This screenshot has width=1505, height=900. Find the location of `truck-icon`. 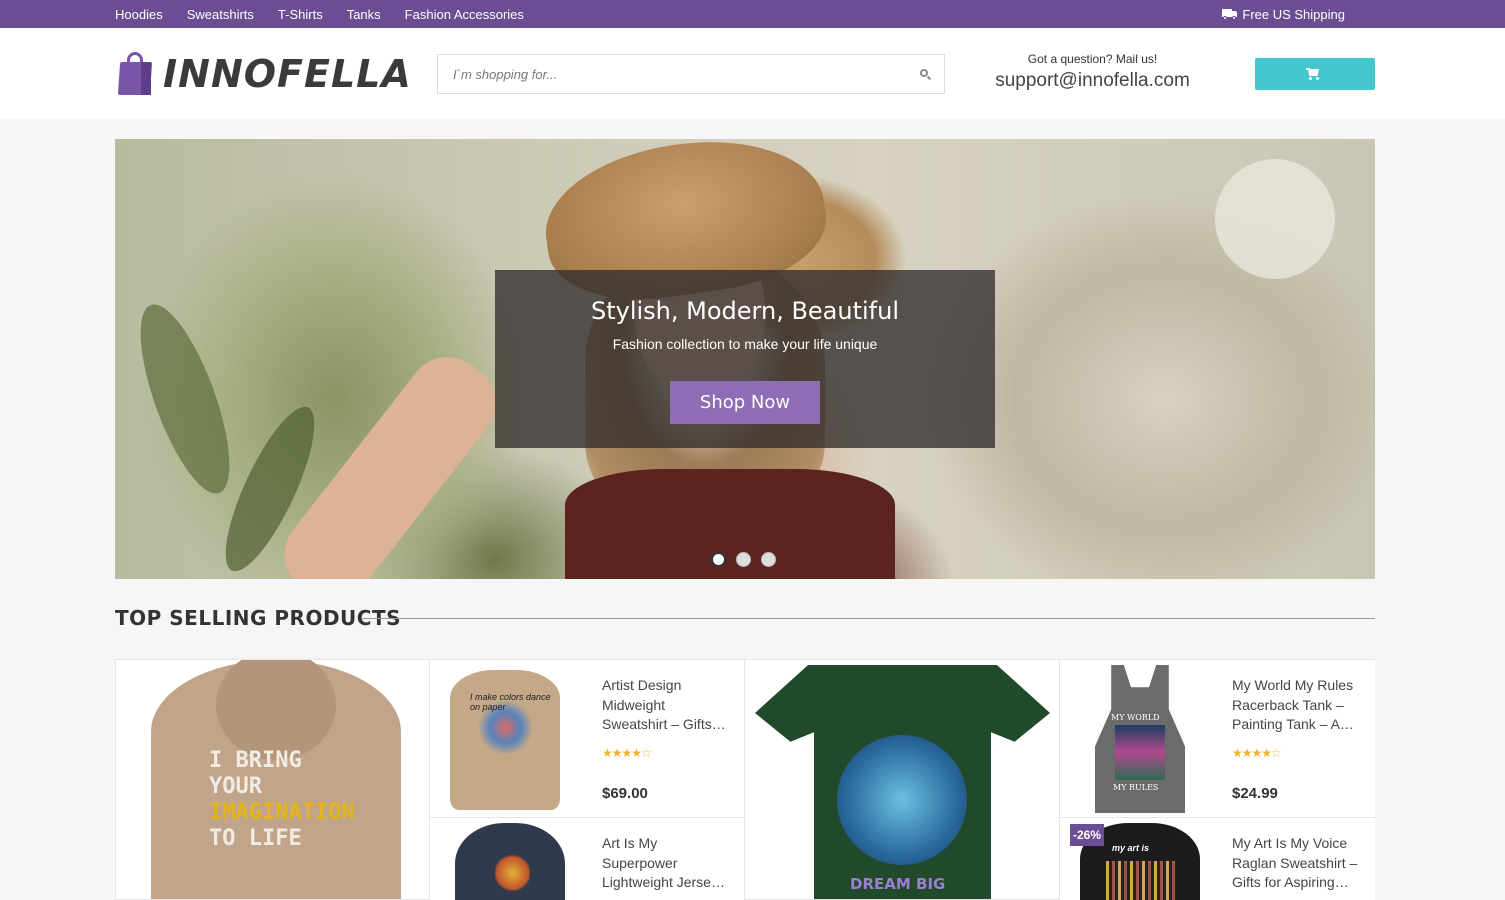

truck-icon is located at coordinates (1230, 14).